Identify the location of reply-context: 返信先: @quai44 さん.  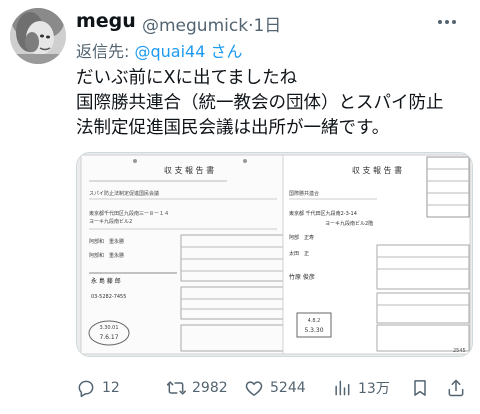
(159, 50).